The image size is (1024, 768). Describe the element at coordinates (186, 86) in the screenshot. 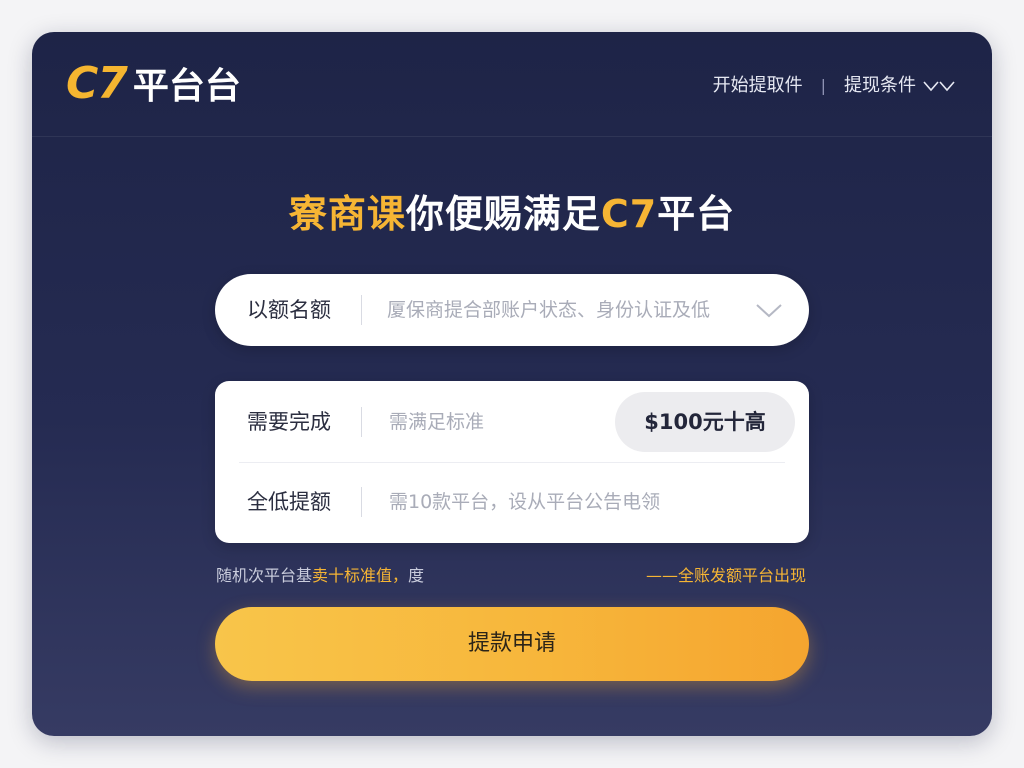

I see `logo-text: 平台台` at that location.